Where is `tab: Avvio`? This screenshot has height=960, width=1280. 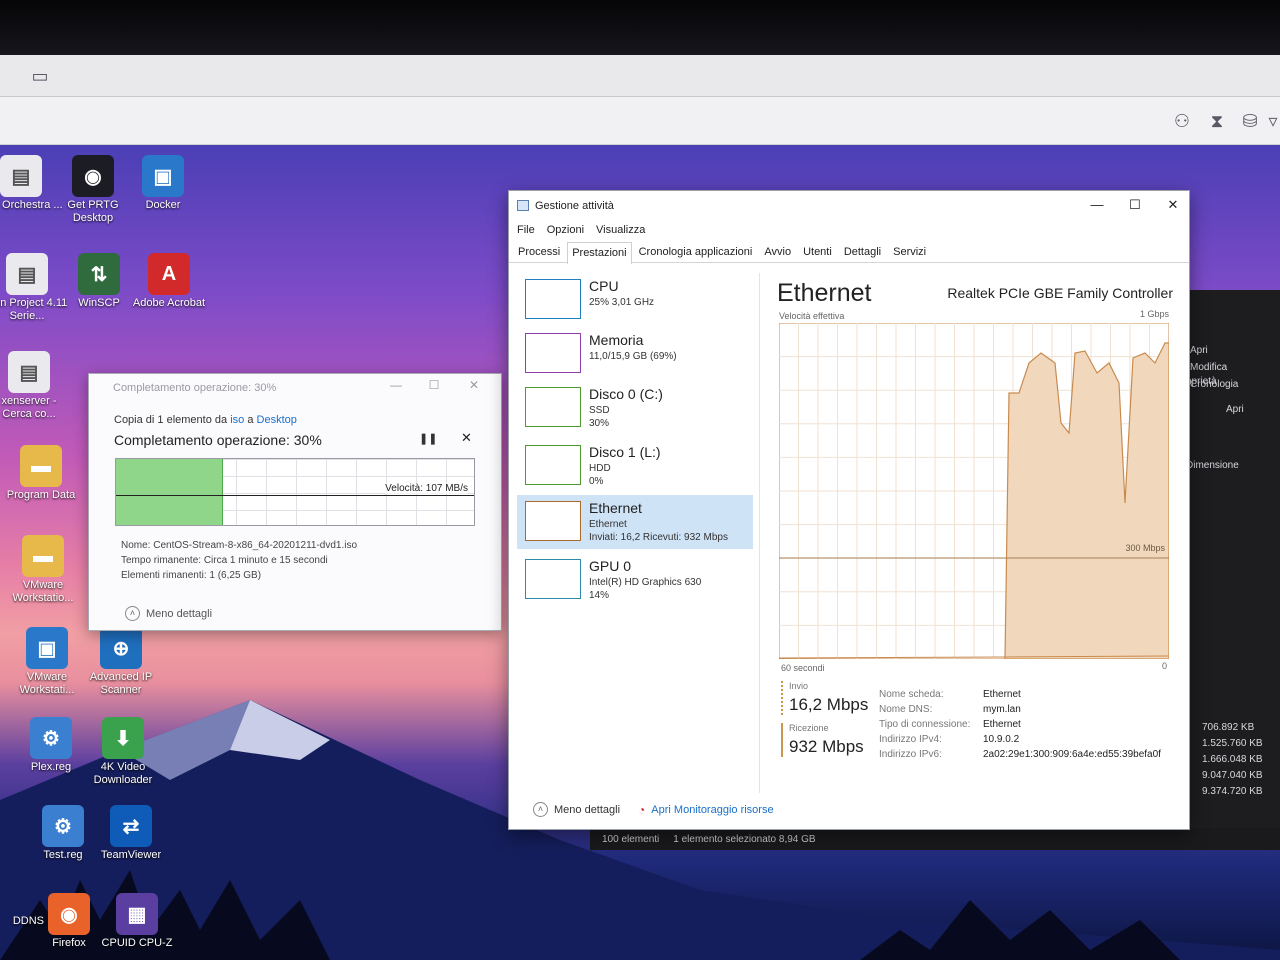
tab: Avvio is located at coordinates (777, 252).